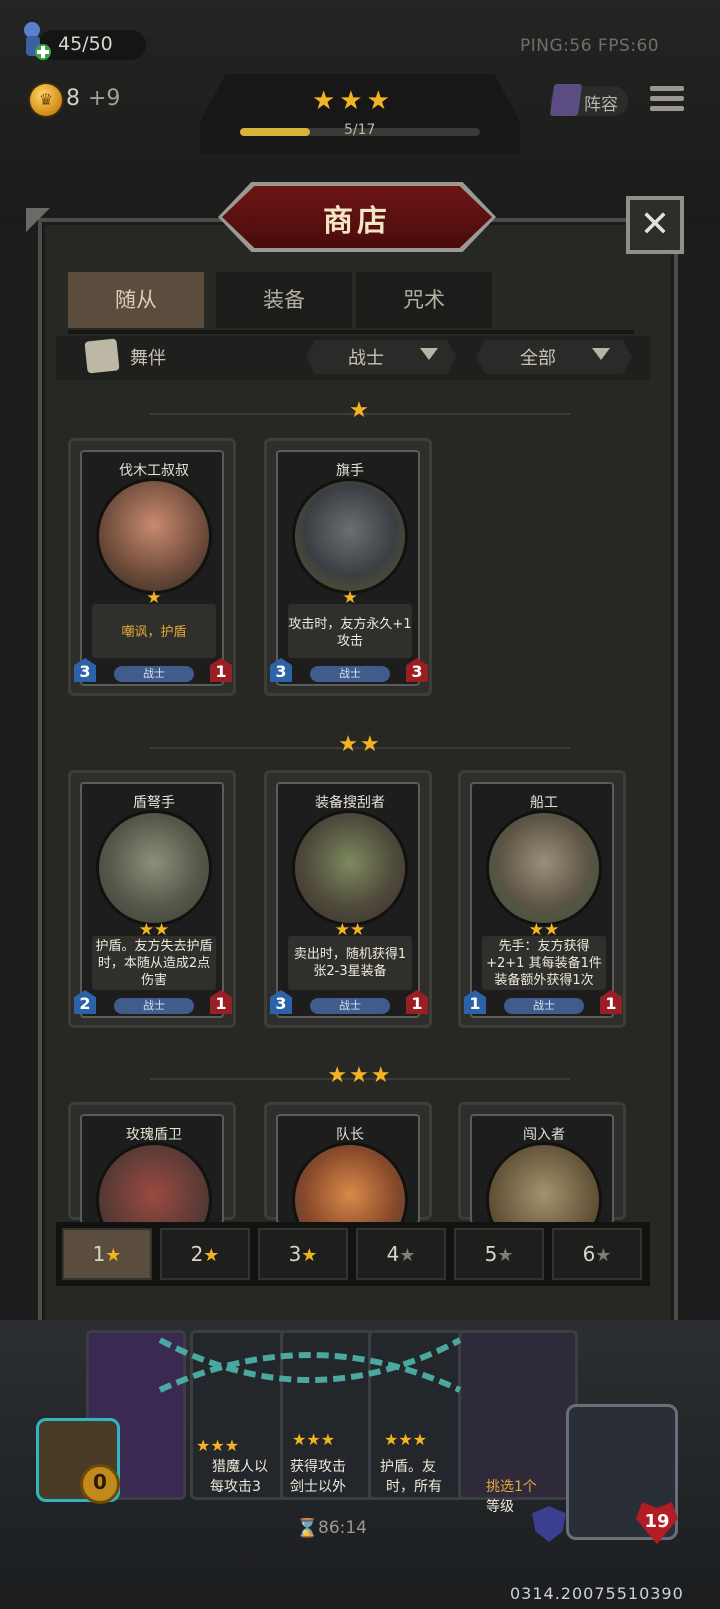 This screenshot has width=720, height=1609. I want to click on scope-filter-value: 全部, so click(538, 358).